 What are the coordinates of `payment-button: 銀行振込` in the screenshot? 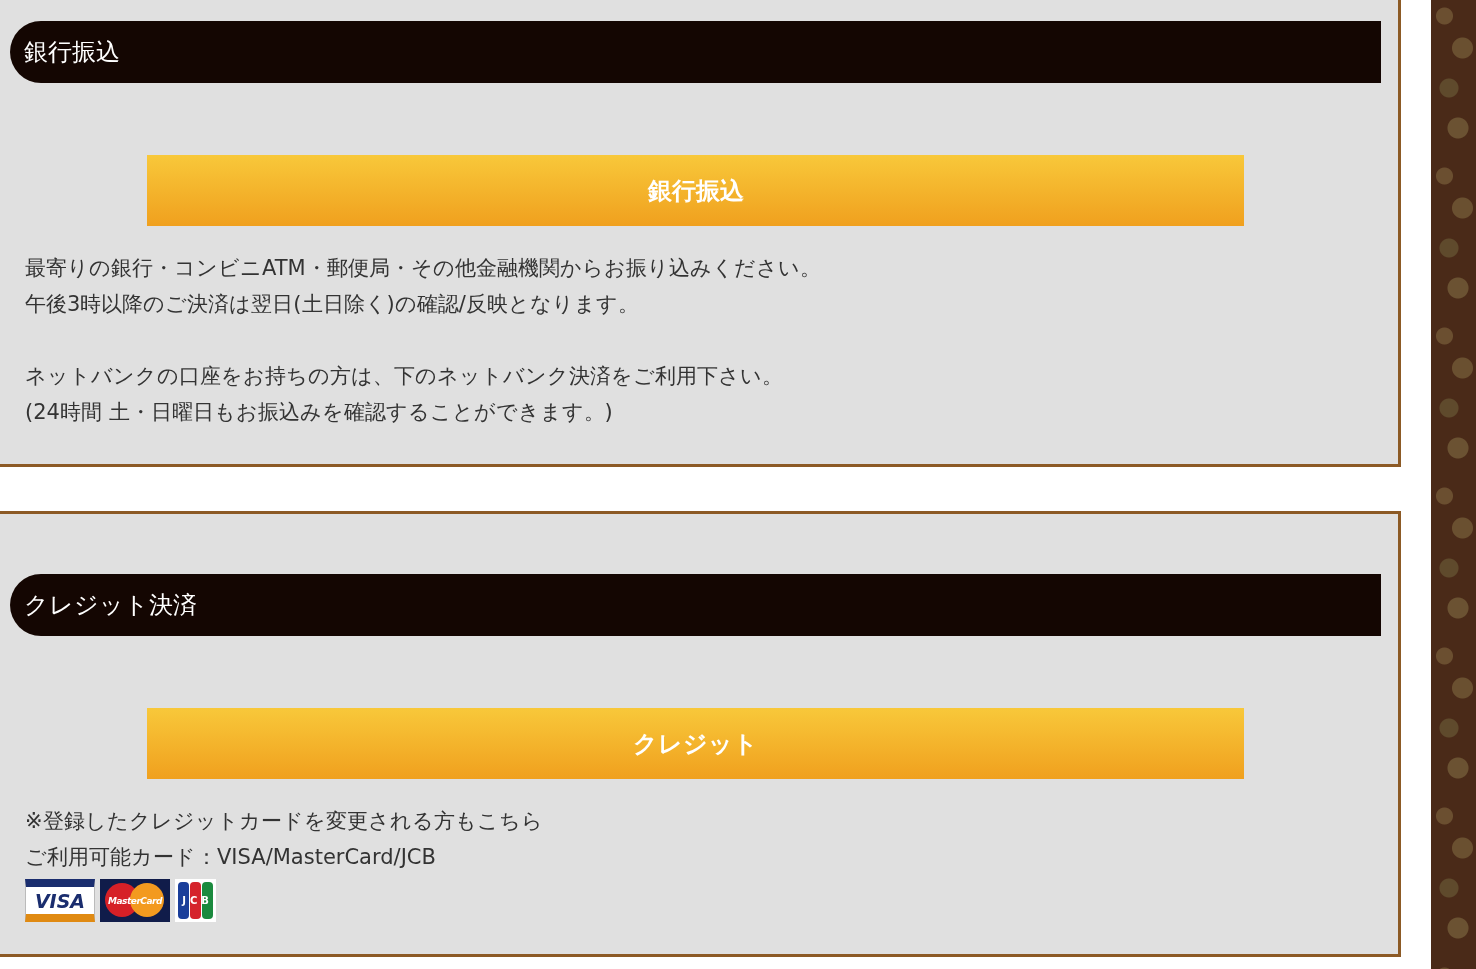 It's located at (695, 190).